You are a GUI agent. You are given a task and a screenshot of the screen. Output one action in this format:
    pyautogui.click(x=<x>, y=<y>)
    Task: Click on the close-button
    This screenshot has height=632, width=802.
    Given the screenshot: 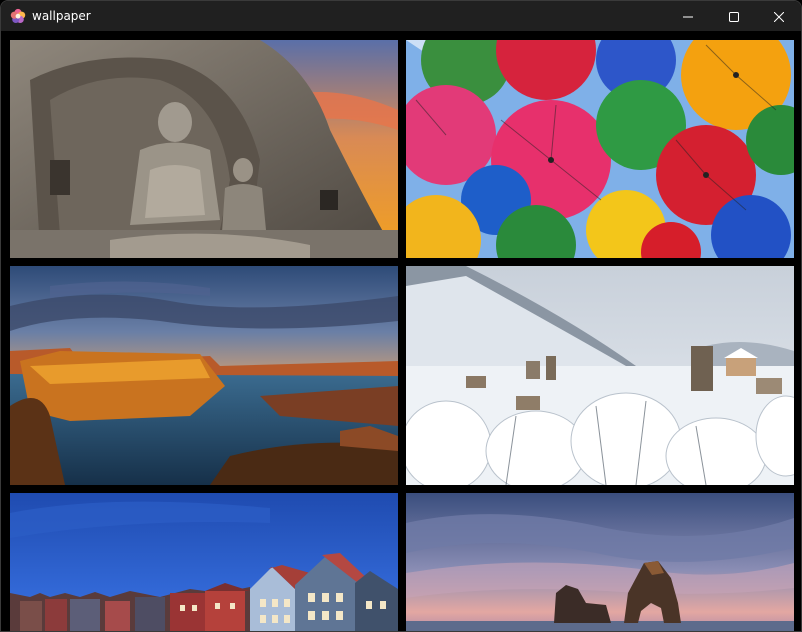 What is the action you would take?
    pyautogui.click(x=778, y=16)
    